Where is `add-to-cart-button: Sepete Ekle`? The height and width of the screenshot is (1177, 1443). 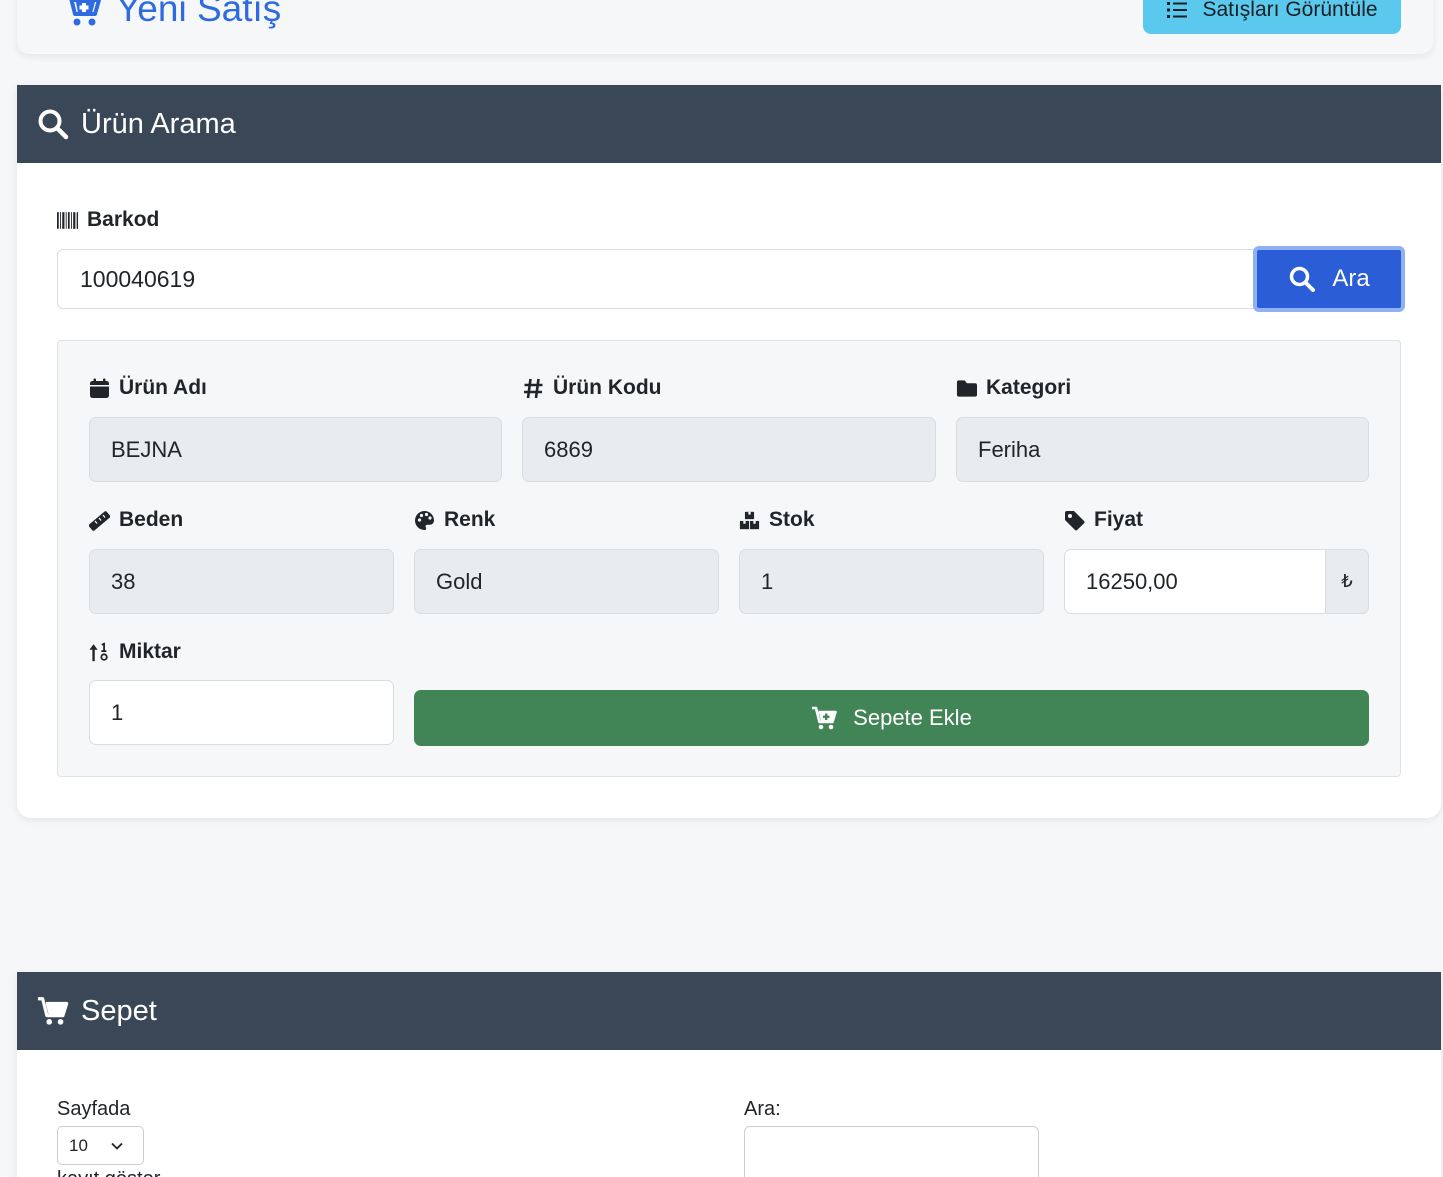 add-to-cart-button: Sepete Ekle is located at coordinates (891, 718).